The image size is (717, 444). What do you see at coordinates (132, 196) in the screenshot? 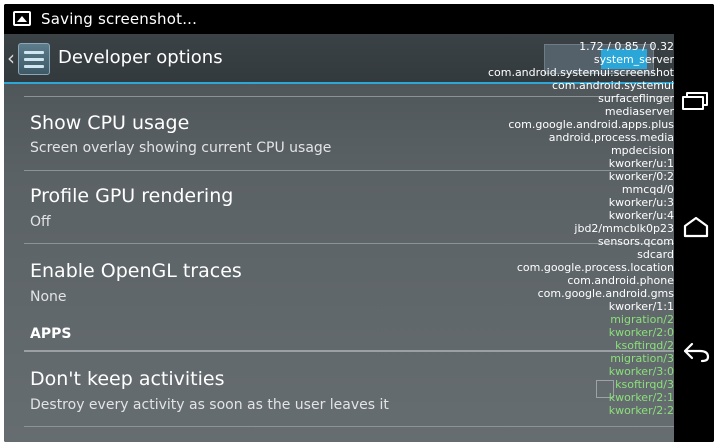
I see `setting-title: Profile GPU rendering` at bounding box center [132, 196].